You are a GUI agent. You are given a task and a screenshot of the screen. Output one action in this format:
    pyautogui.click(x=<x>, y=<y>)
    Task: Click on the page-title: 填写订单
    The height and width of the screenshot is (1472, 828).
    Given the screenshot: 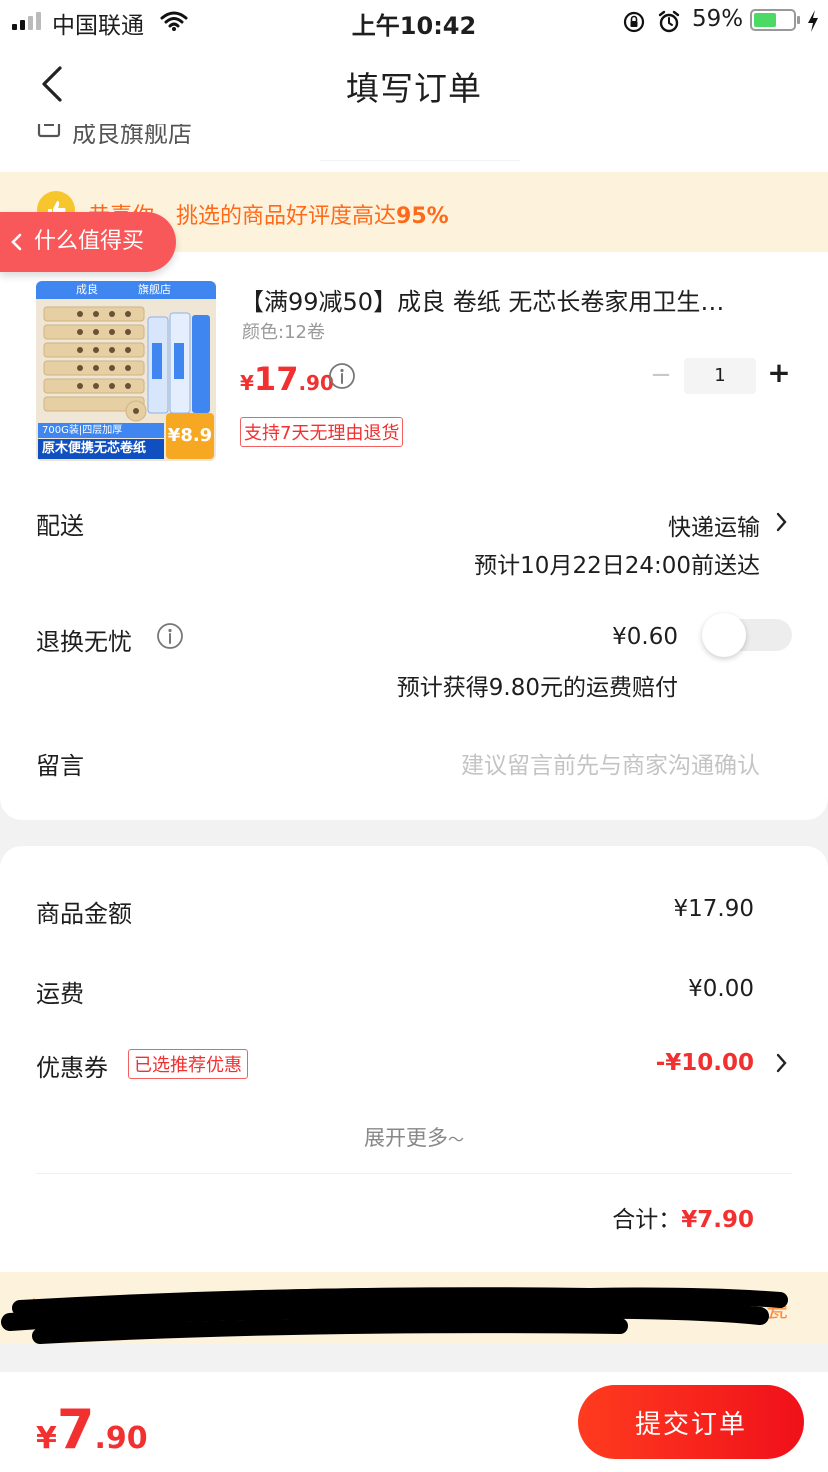 What is the action you would take?
    pyautogui.click(x=414, y=88)
    